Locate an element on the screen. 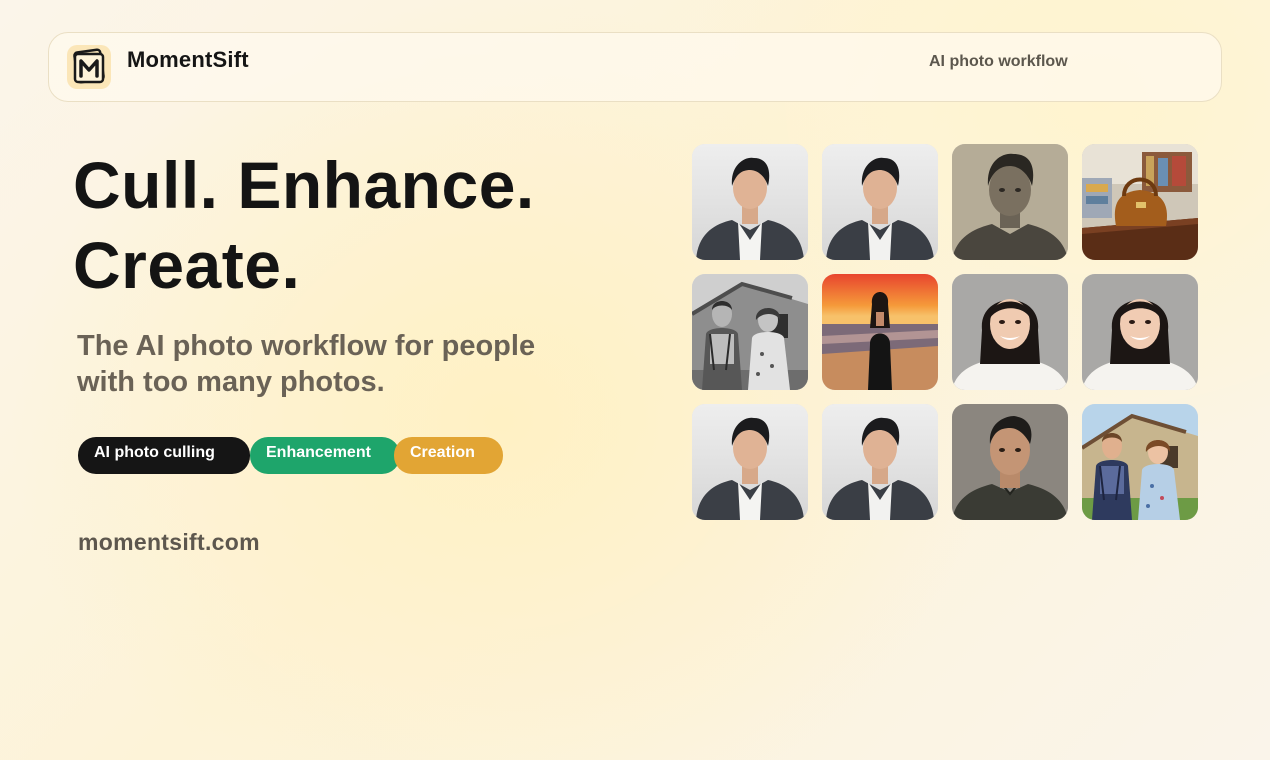 The image size is (1270, 760). pill-creation: Creation is located at coordinates (448, 455).